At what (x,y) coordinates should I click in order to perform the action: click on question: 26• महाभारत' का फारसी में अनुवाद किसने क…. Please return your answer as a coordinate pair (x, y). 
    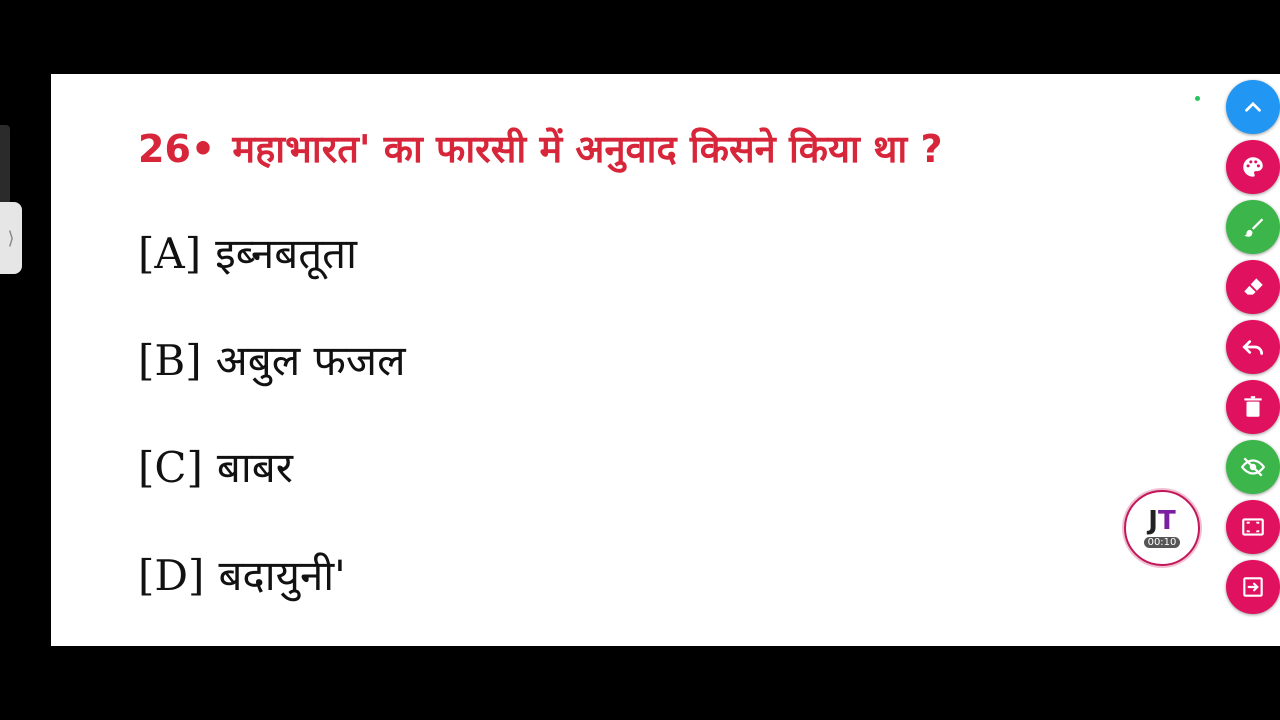
    Looking at the image, I should click on (540, 148).